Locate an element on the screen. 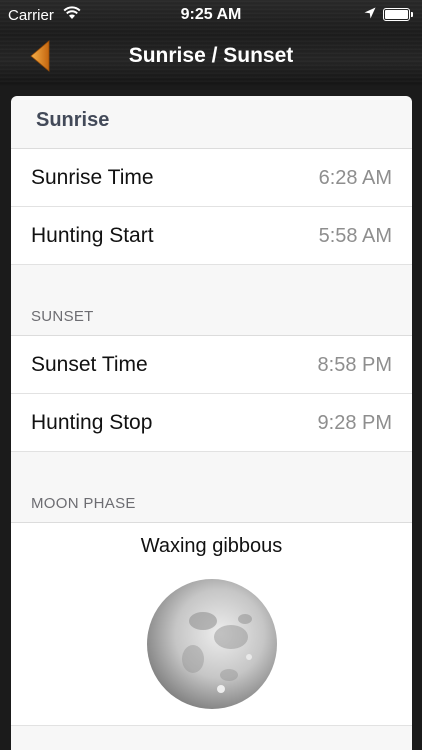 This screenshot has height=750, width=422. moon-phase-header: MOON PHASE is located at coordinates (211, 487).